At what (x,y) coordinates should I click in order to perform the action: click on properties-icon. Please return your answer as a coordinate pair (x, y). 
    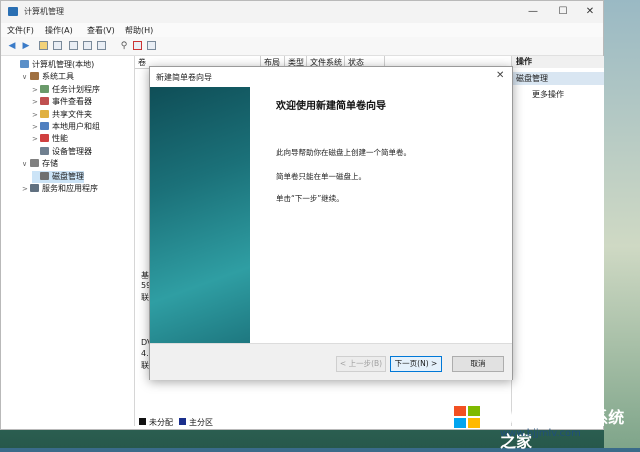
    Looking at the image, I should click on (73, 45).